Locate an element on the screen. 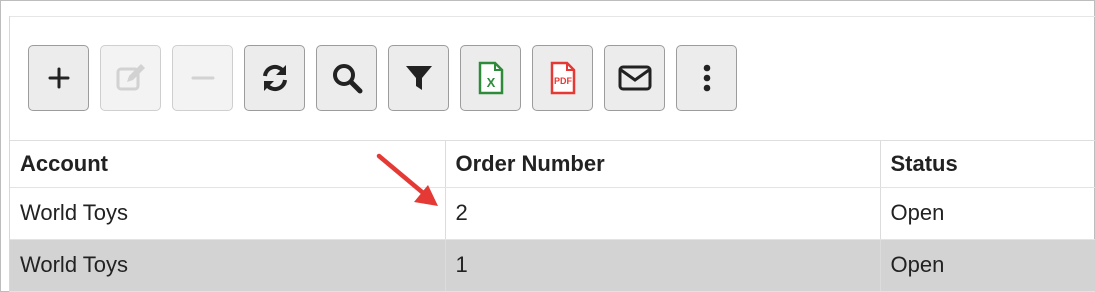 Image resolution: width=1095 pixels, height=292 pixels. annotation-arrow-icon is located at coordinates (407, 179).